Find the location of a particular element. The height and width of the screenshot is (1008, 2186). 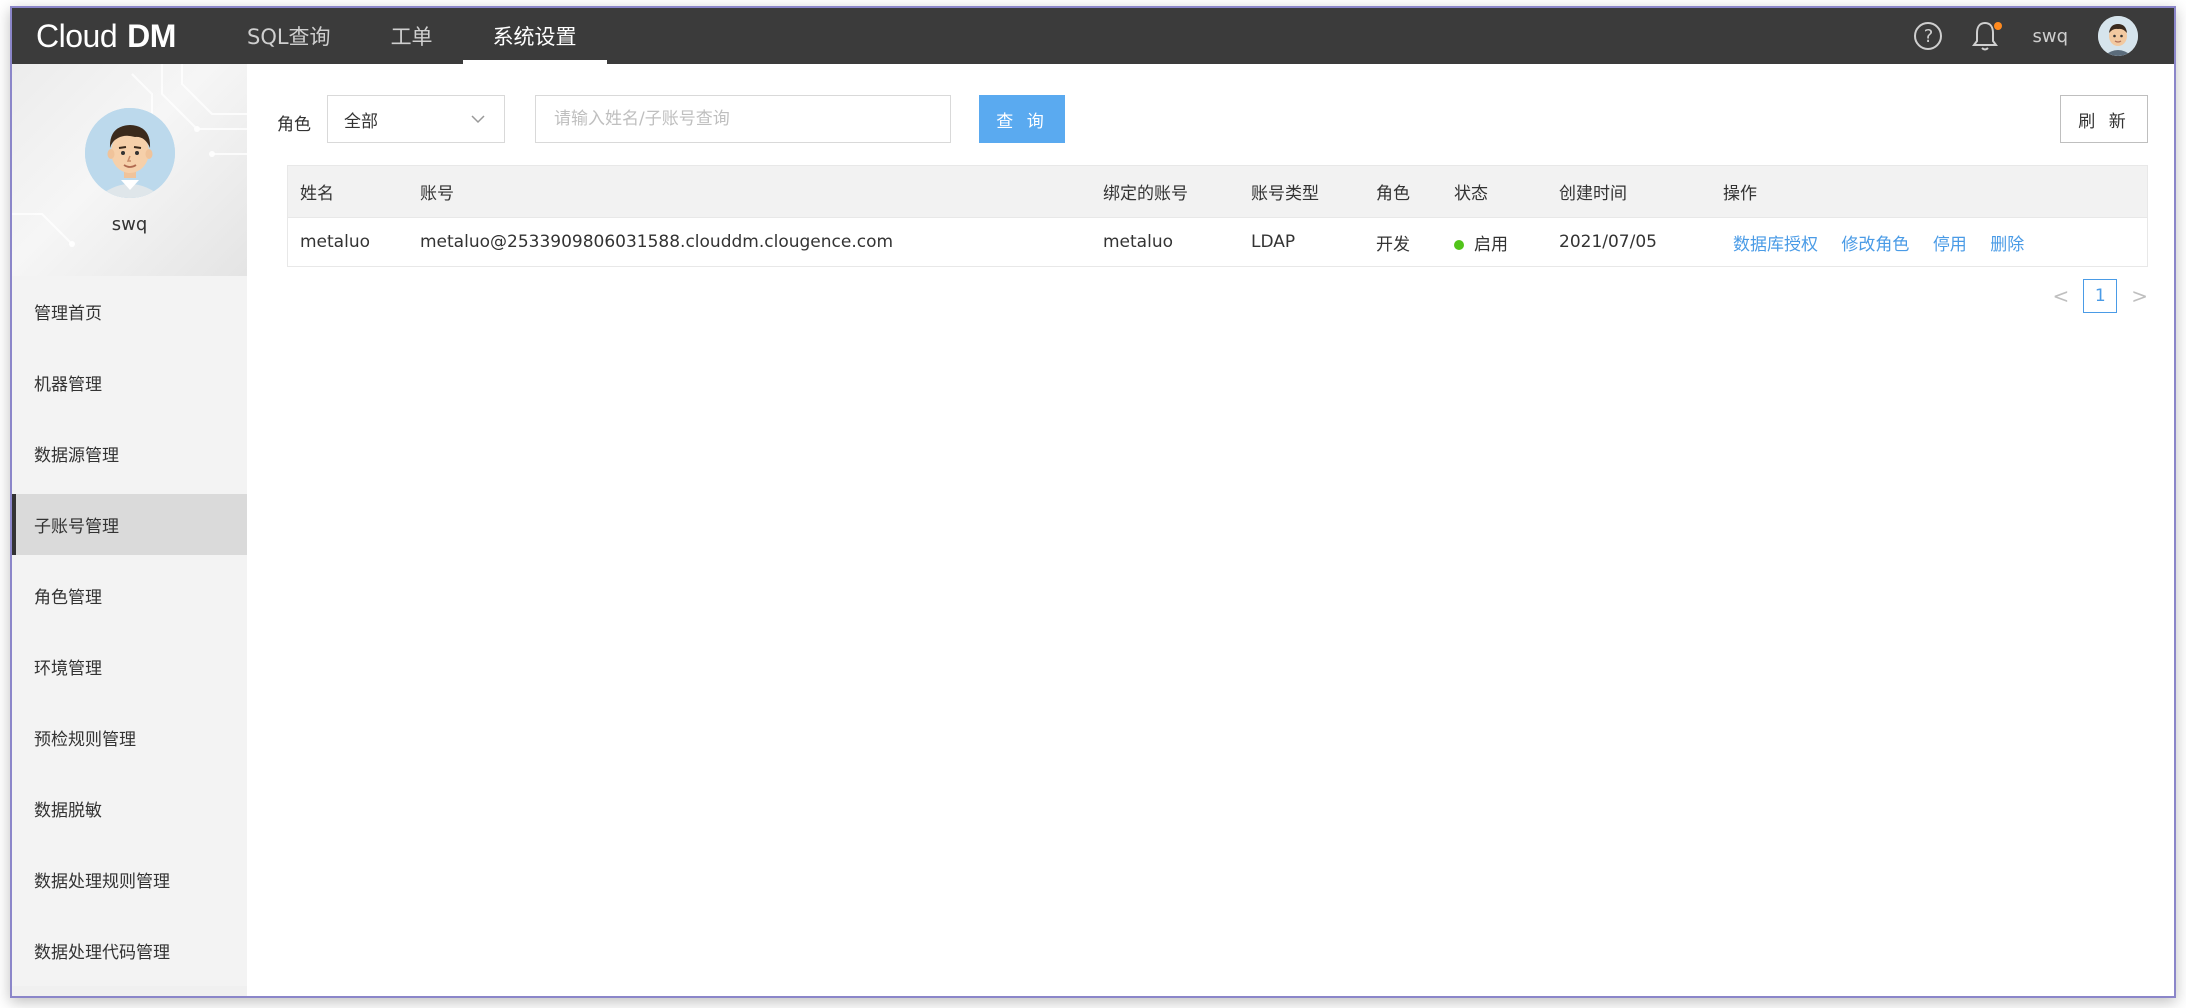

prev-page-icon: < is located at coordinates (2060, 296).